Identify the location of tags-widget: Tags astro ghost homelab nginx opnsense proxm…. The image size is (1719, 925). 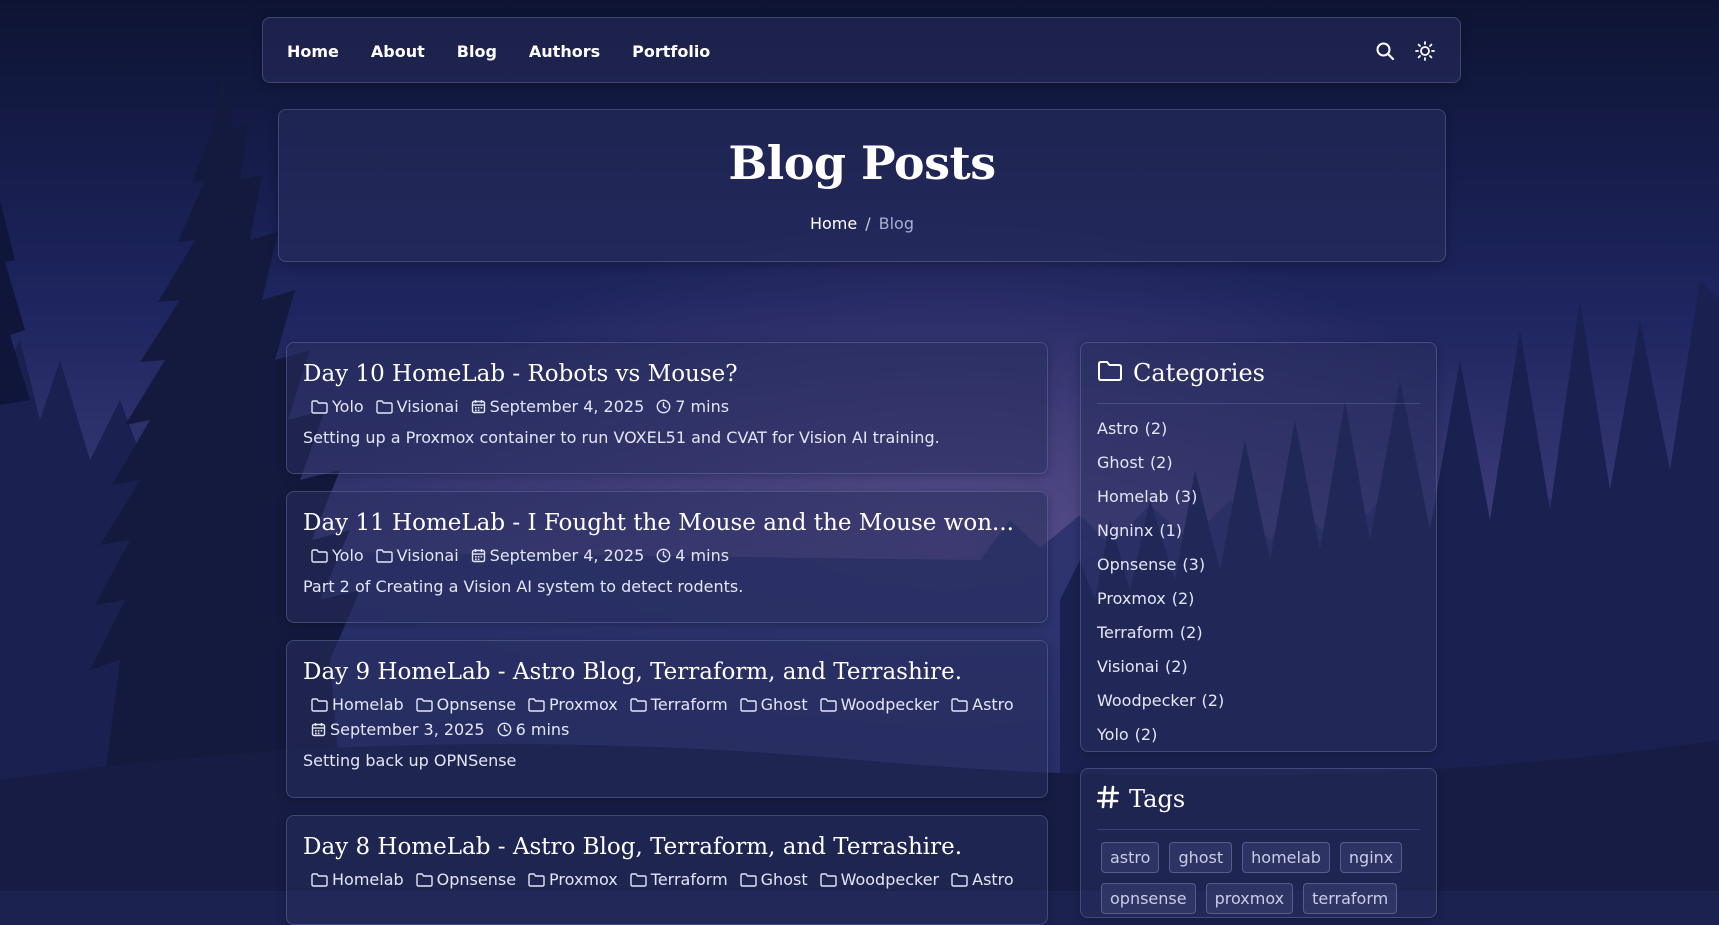
(1258, 843).